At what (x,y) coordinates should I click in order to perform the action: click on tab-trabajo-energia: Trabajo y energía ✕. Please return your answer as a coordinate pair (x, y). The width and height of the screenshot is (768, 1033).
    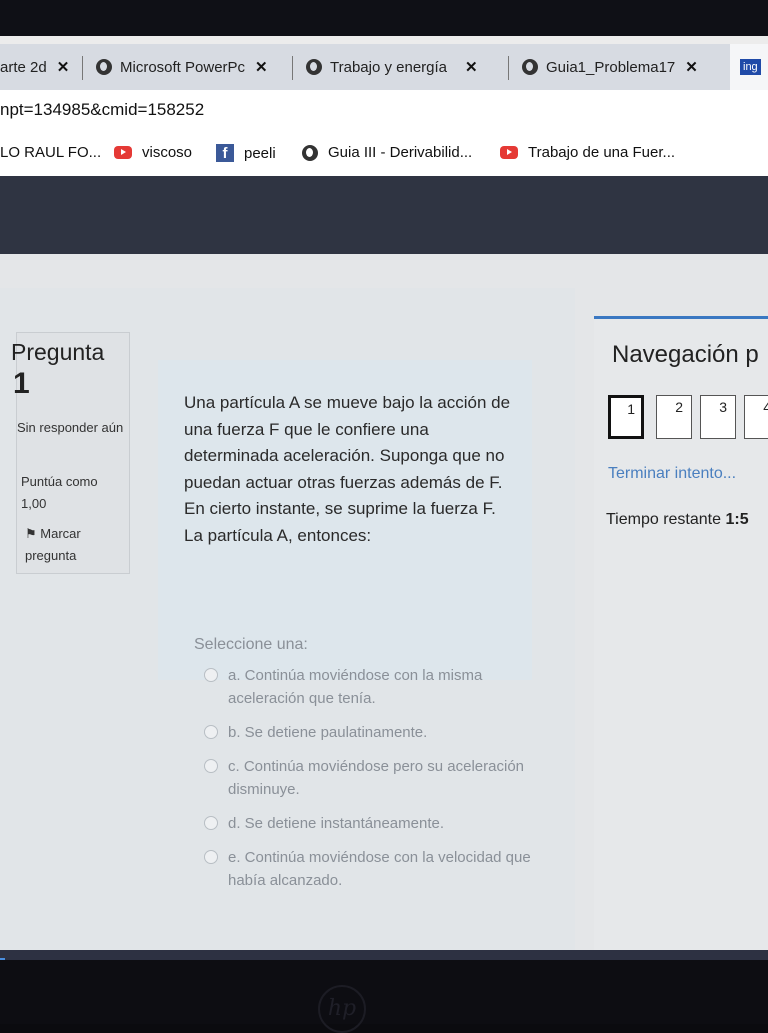
    Looking at the image, I should click on (401, 67).